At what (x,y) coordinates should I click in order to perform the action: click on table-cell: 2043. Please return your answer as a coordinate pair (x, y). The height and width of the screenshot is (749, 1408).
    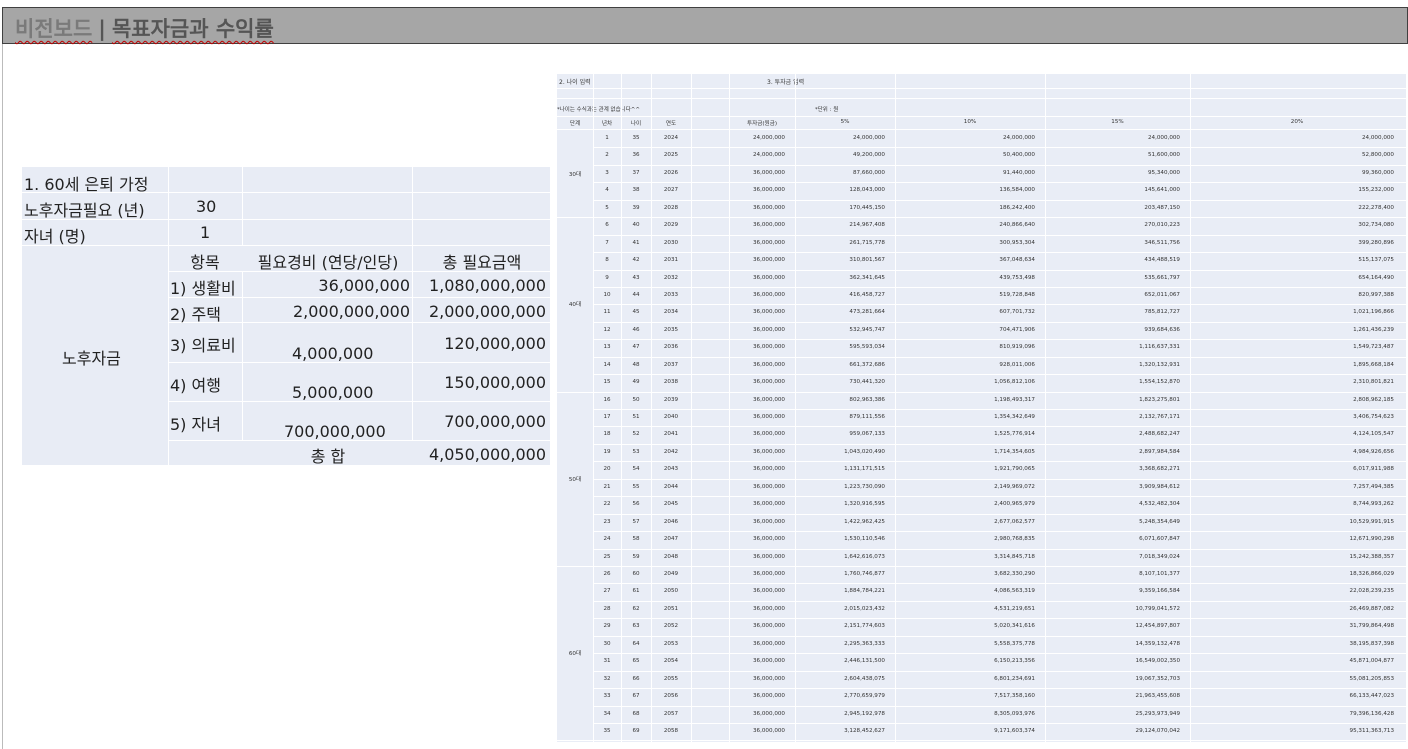
    Looking at the image, I should click on (671, 469).